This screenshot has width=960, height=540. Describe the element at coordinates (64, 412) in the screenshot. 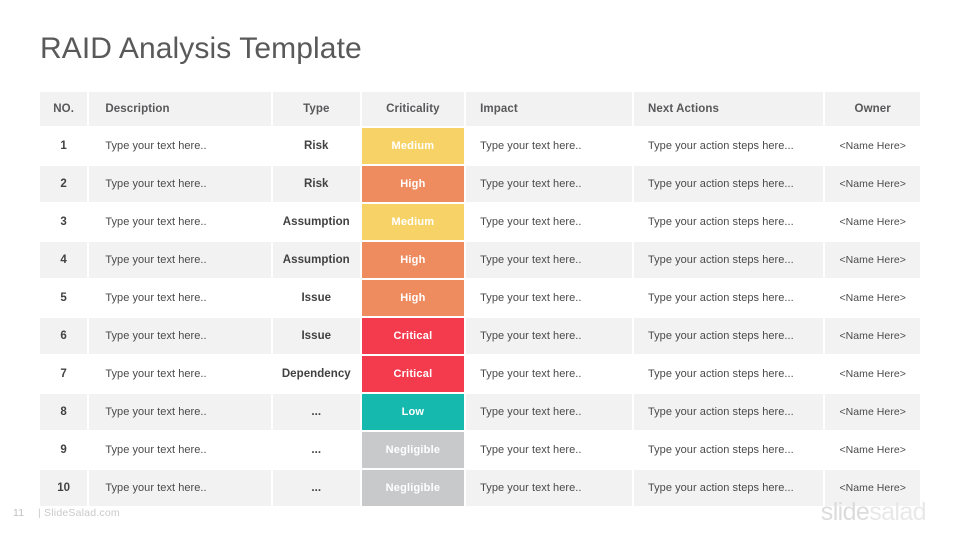

I see `cell-no: 8` at that location.